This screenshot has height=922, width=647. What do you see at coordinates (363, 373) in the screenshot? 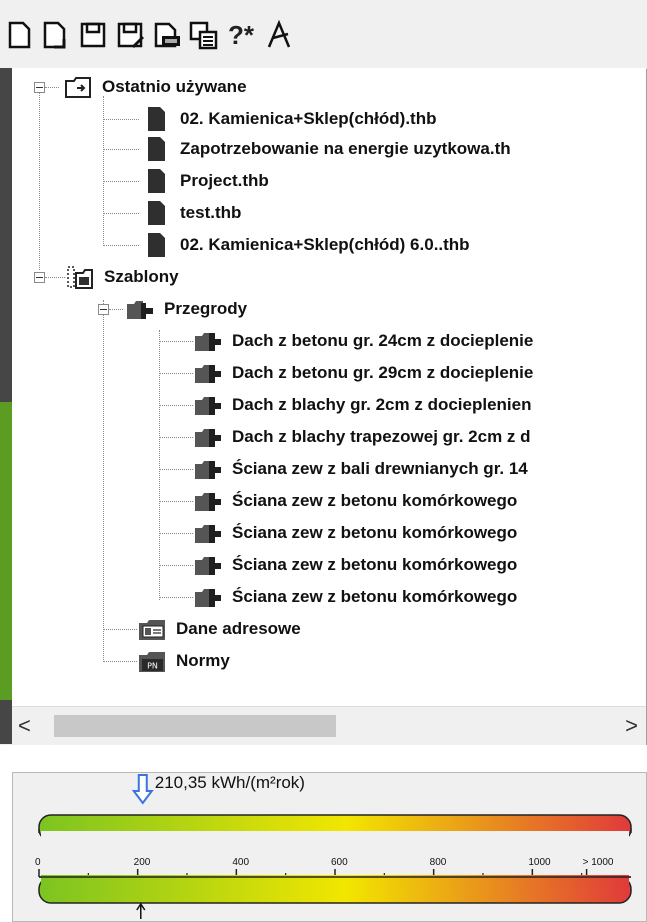
I see `tree-item-partition: Dach z betonu gr. 29cm z docieplenie` at bounding box center [363, 373].